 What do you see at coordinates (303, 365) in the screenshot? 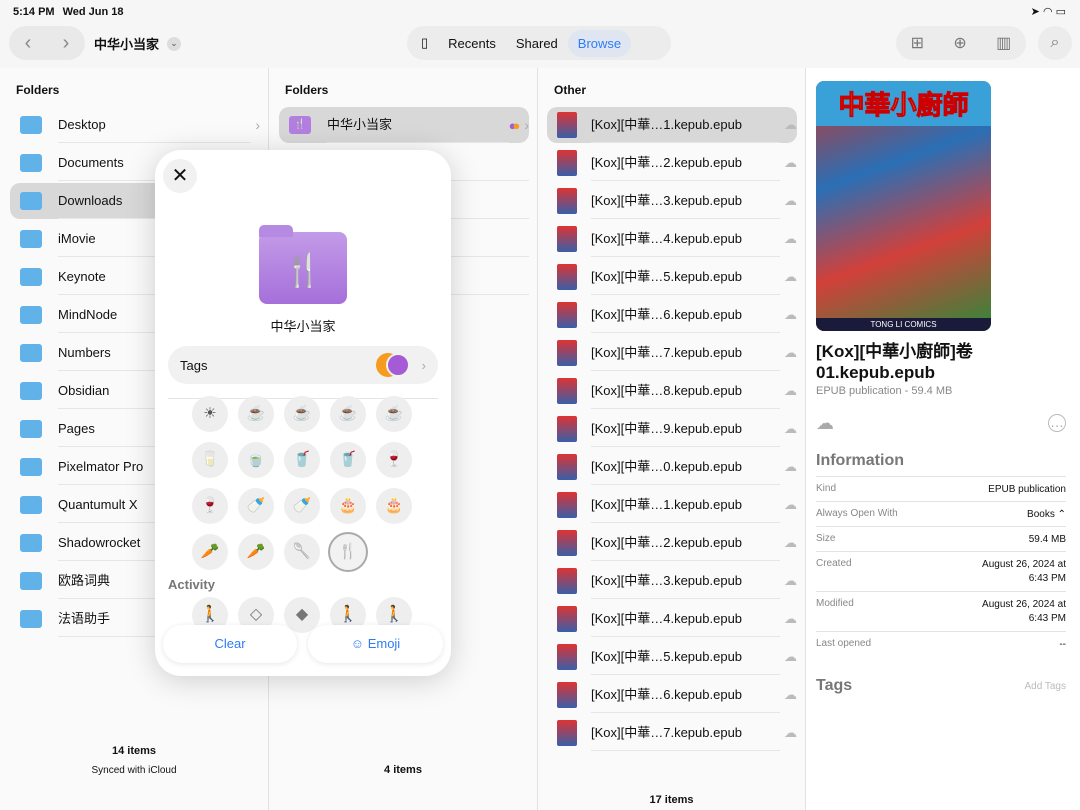
I see `tags-row: Tags ›` at bounding box center [303, 365].